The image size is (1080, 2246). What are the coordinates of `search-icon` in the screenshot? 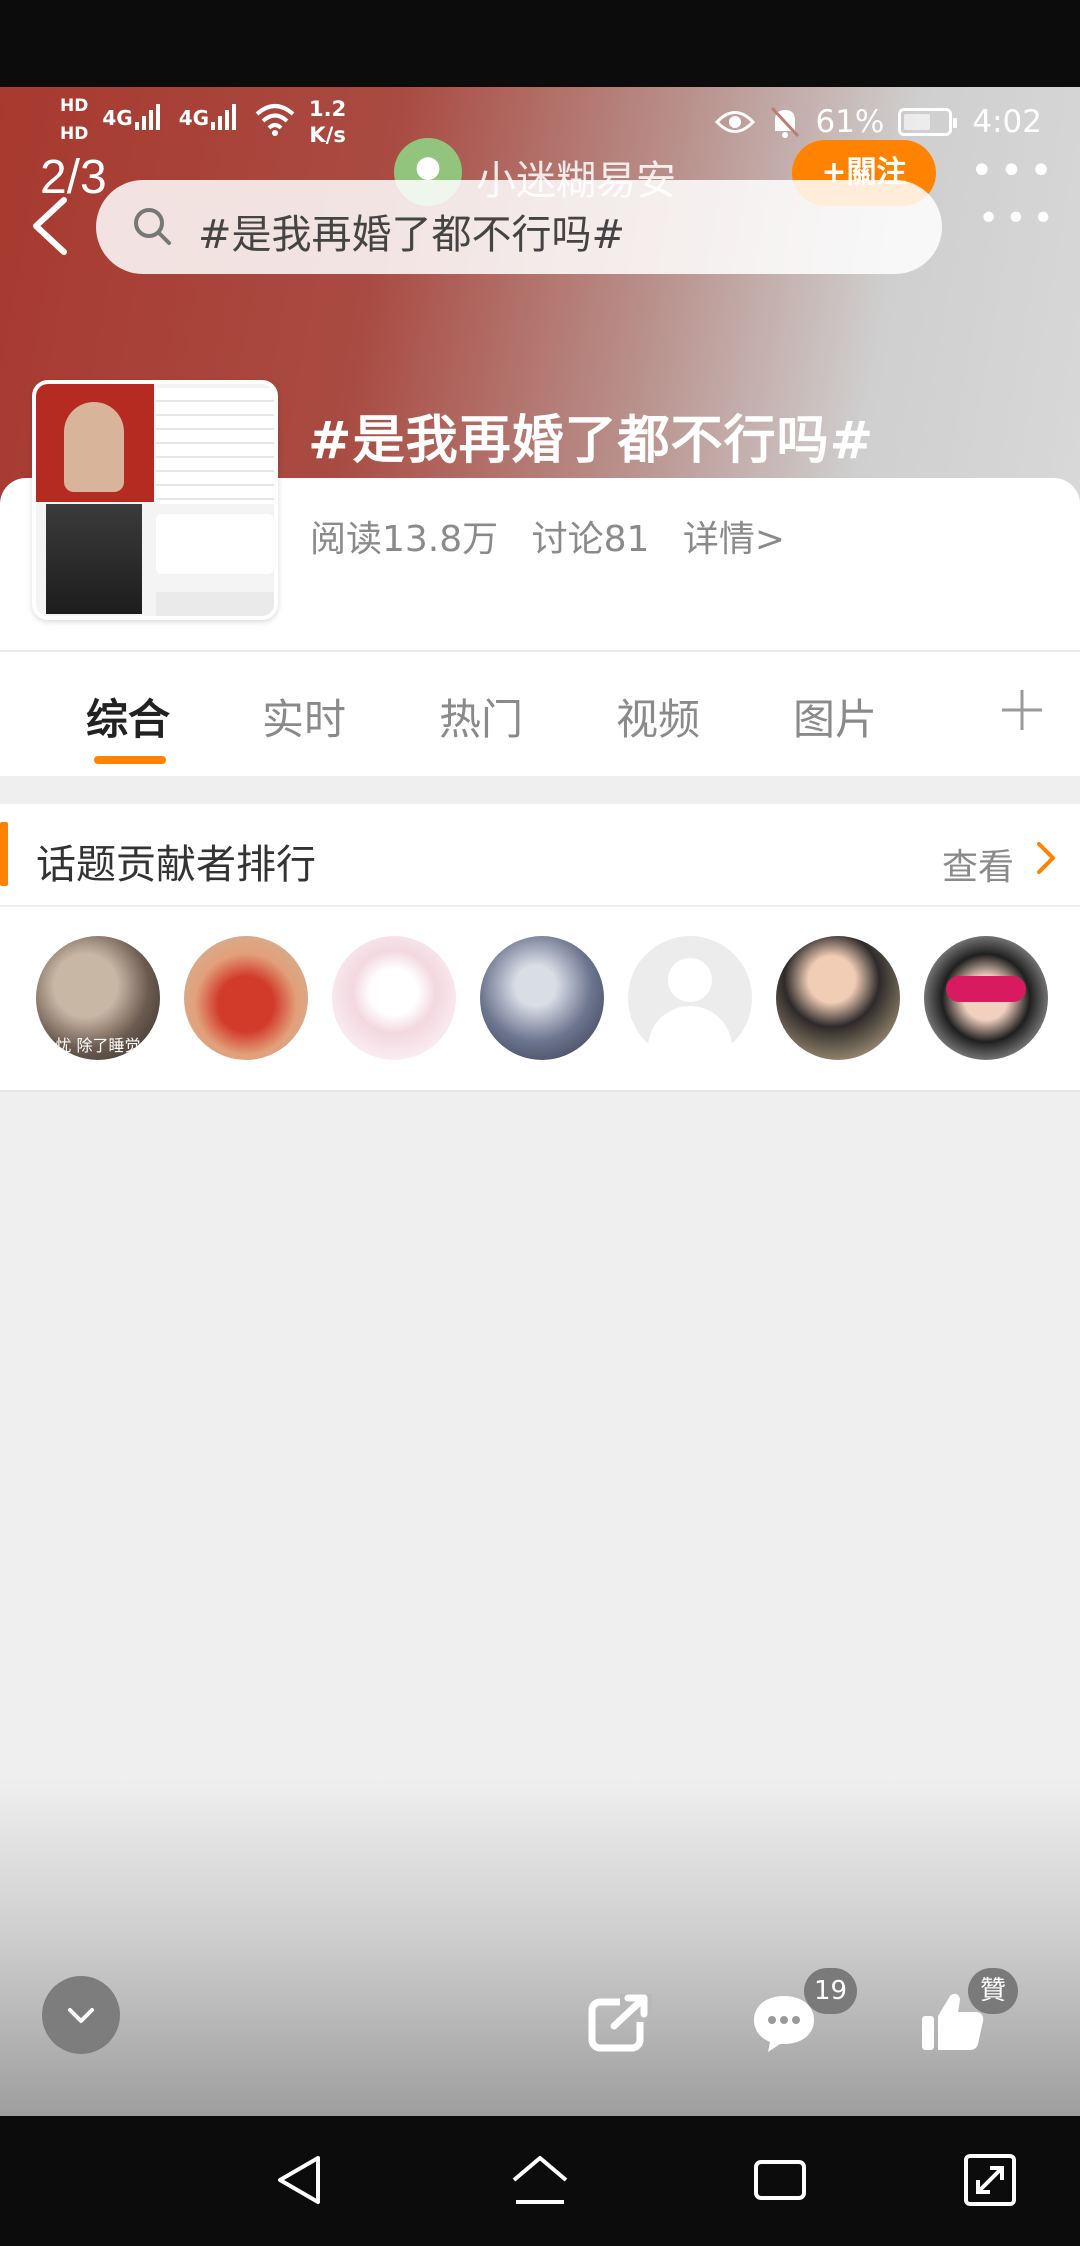 It's located at (152, 226).